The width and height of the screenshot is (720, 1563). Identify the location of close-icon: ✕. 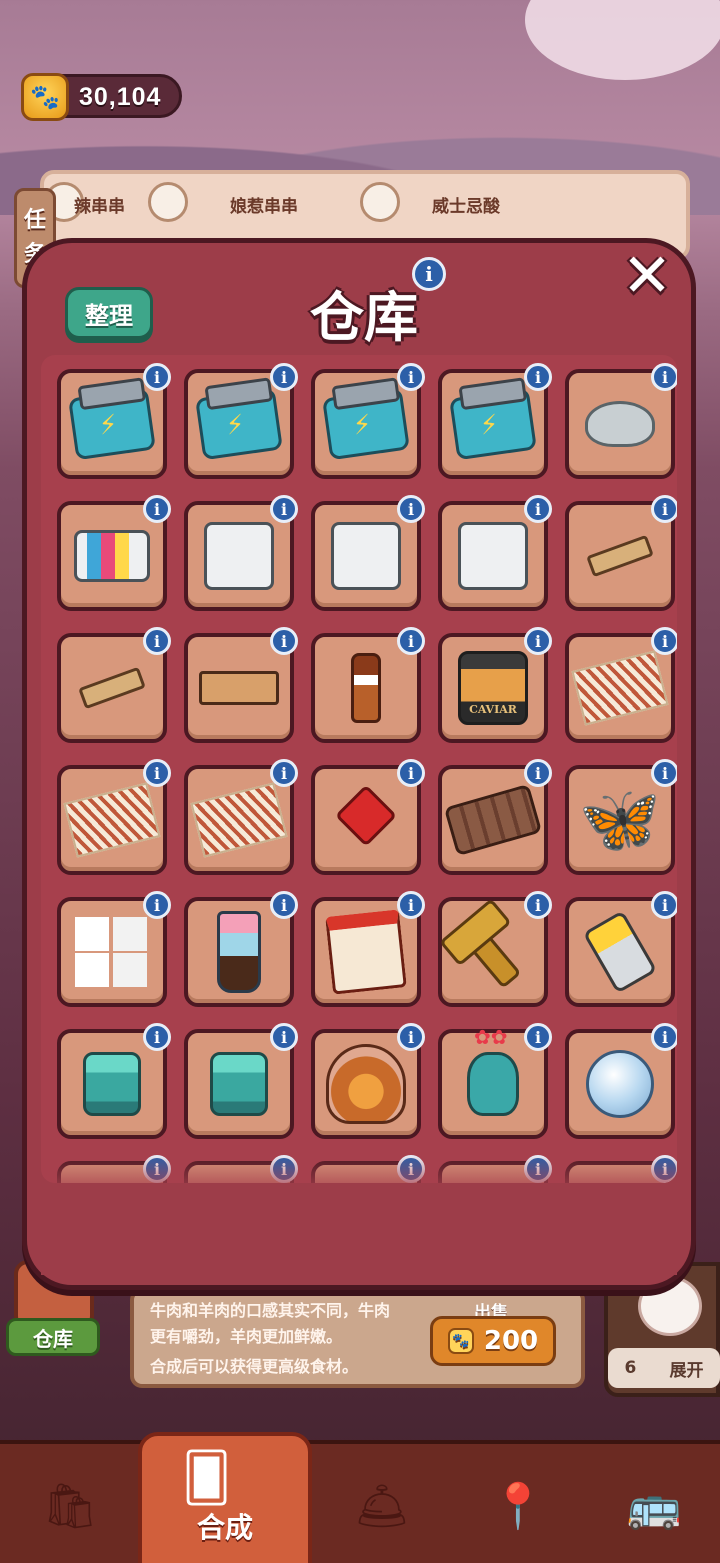
(647, 276).